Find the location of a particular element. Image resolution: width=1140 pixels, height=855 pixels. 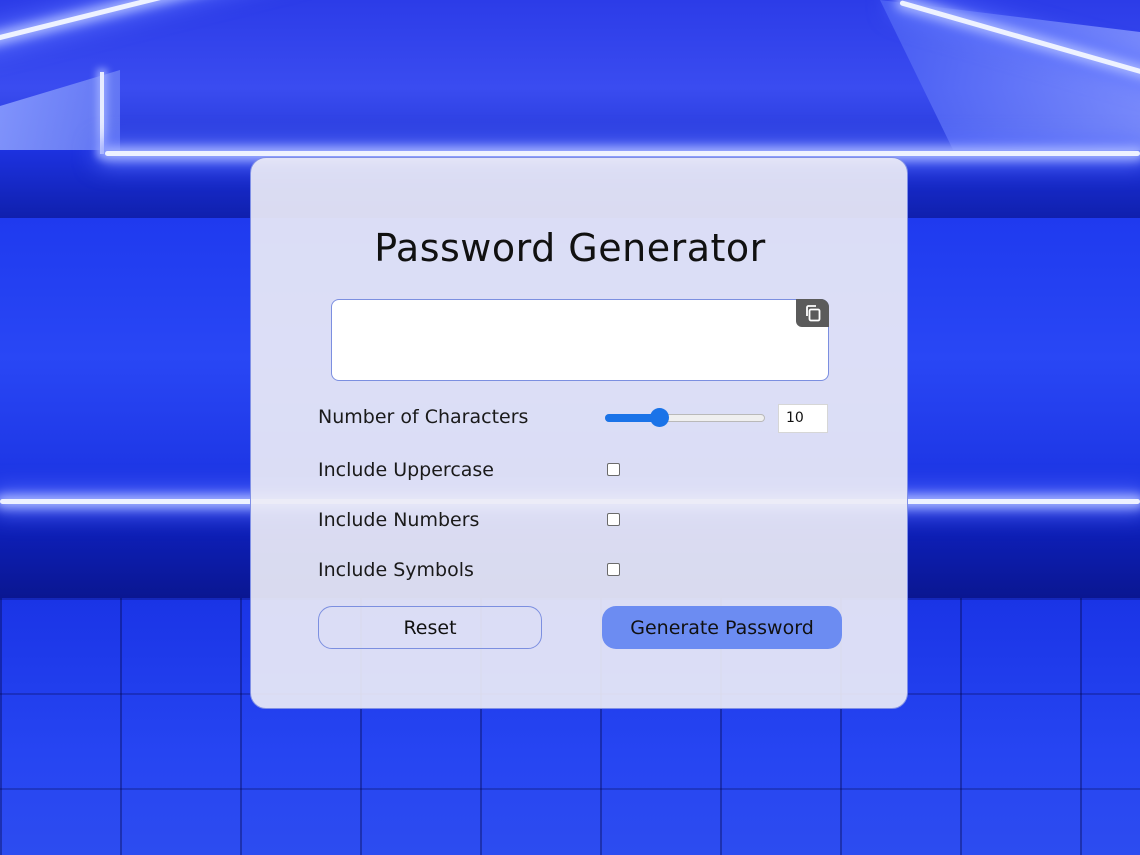

copy-button is located at coordinates (812, 313).